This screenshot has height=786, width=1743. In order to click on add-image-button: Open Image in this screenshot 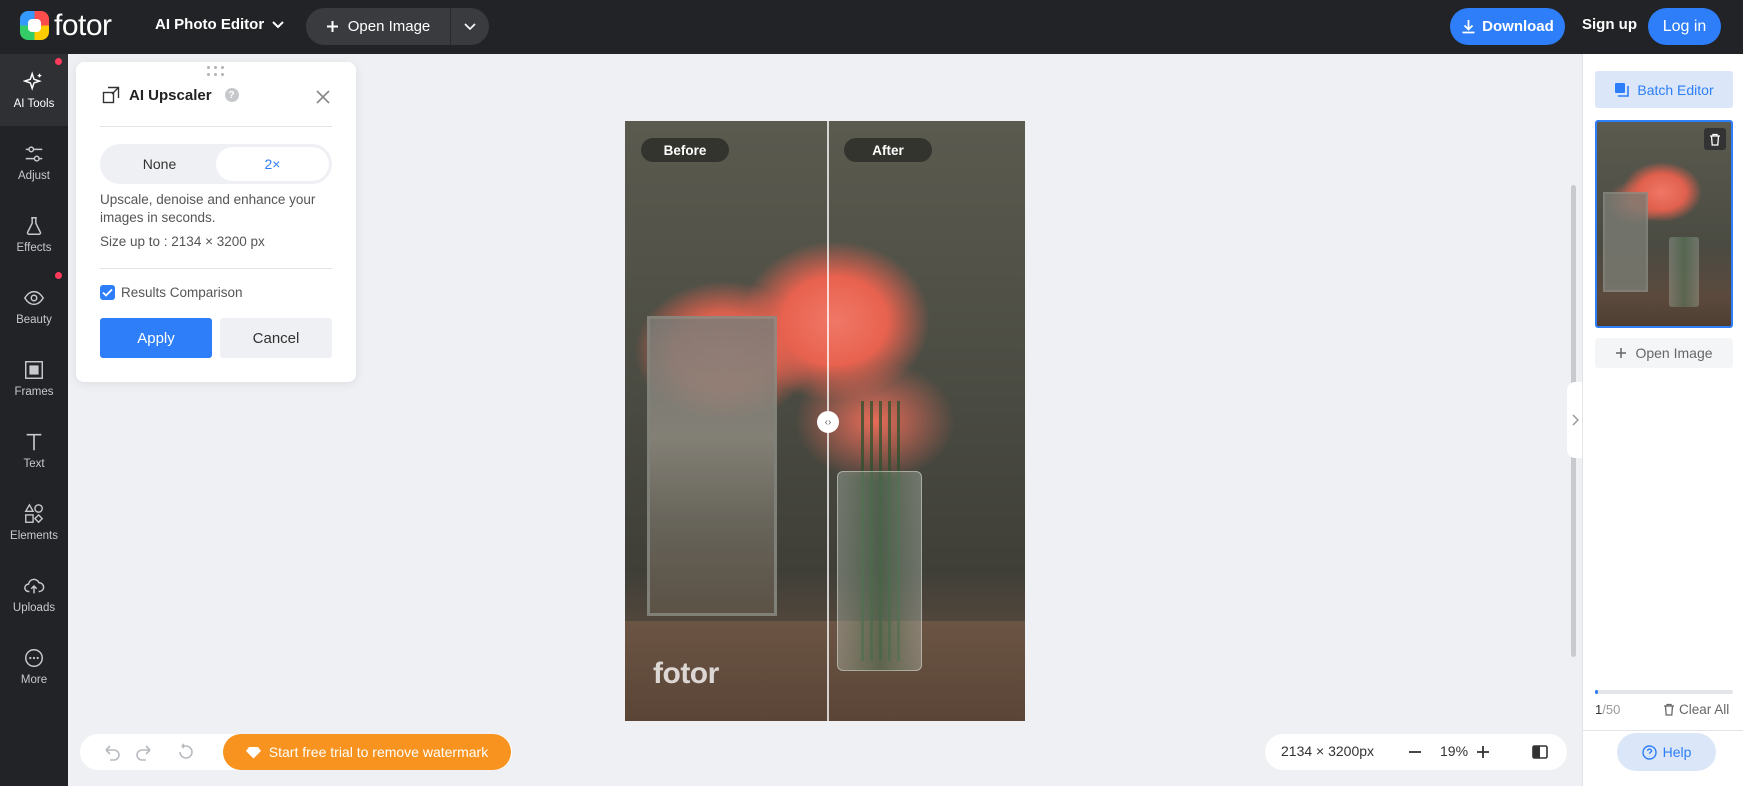, I will do `click(1664, 353)`.